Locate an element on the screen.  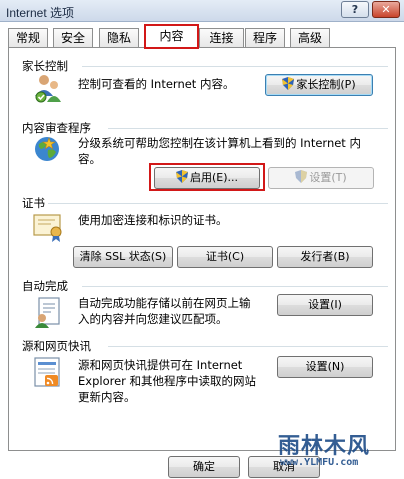
content-advisor-description-line2: 容。 is located at coordinates (89, 159).